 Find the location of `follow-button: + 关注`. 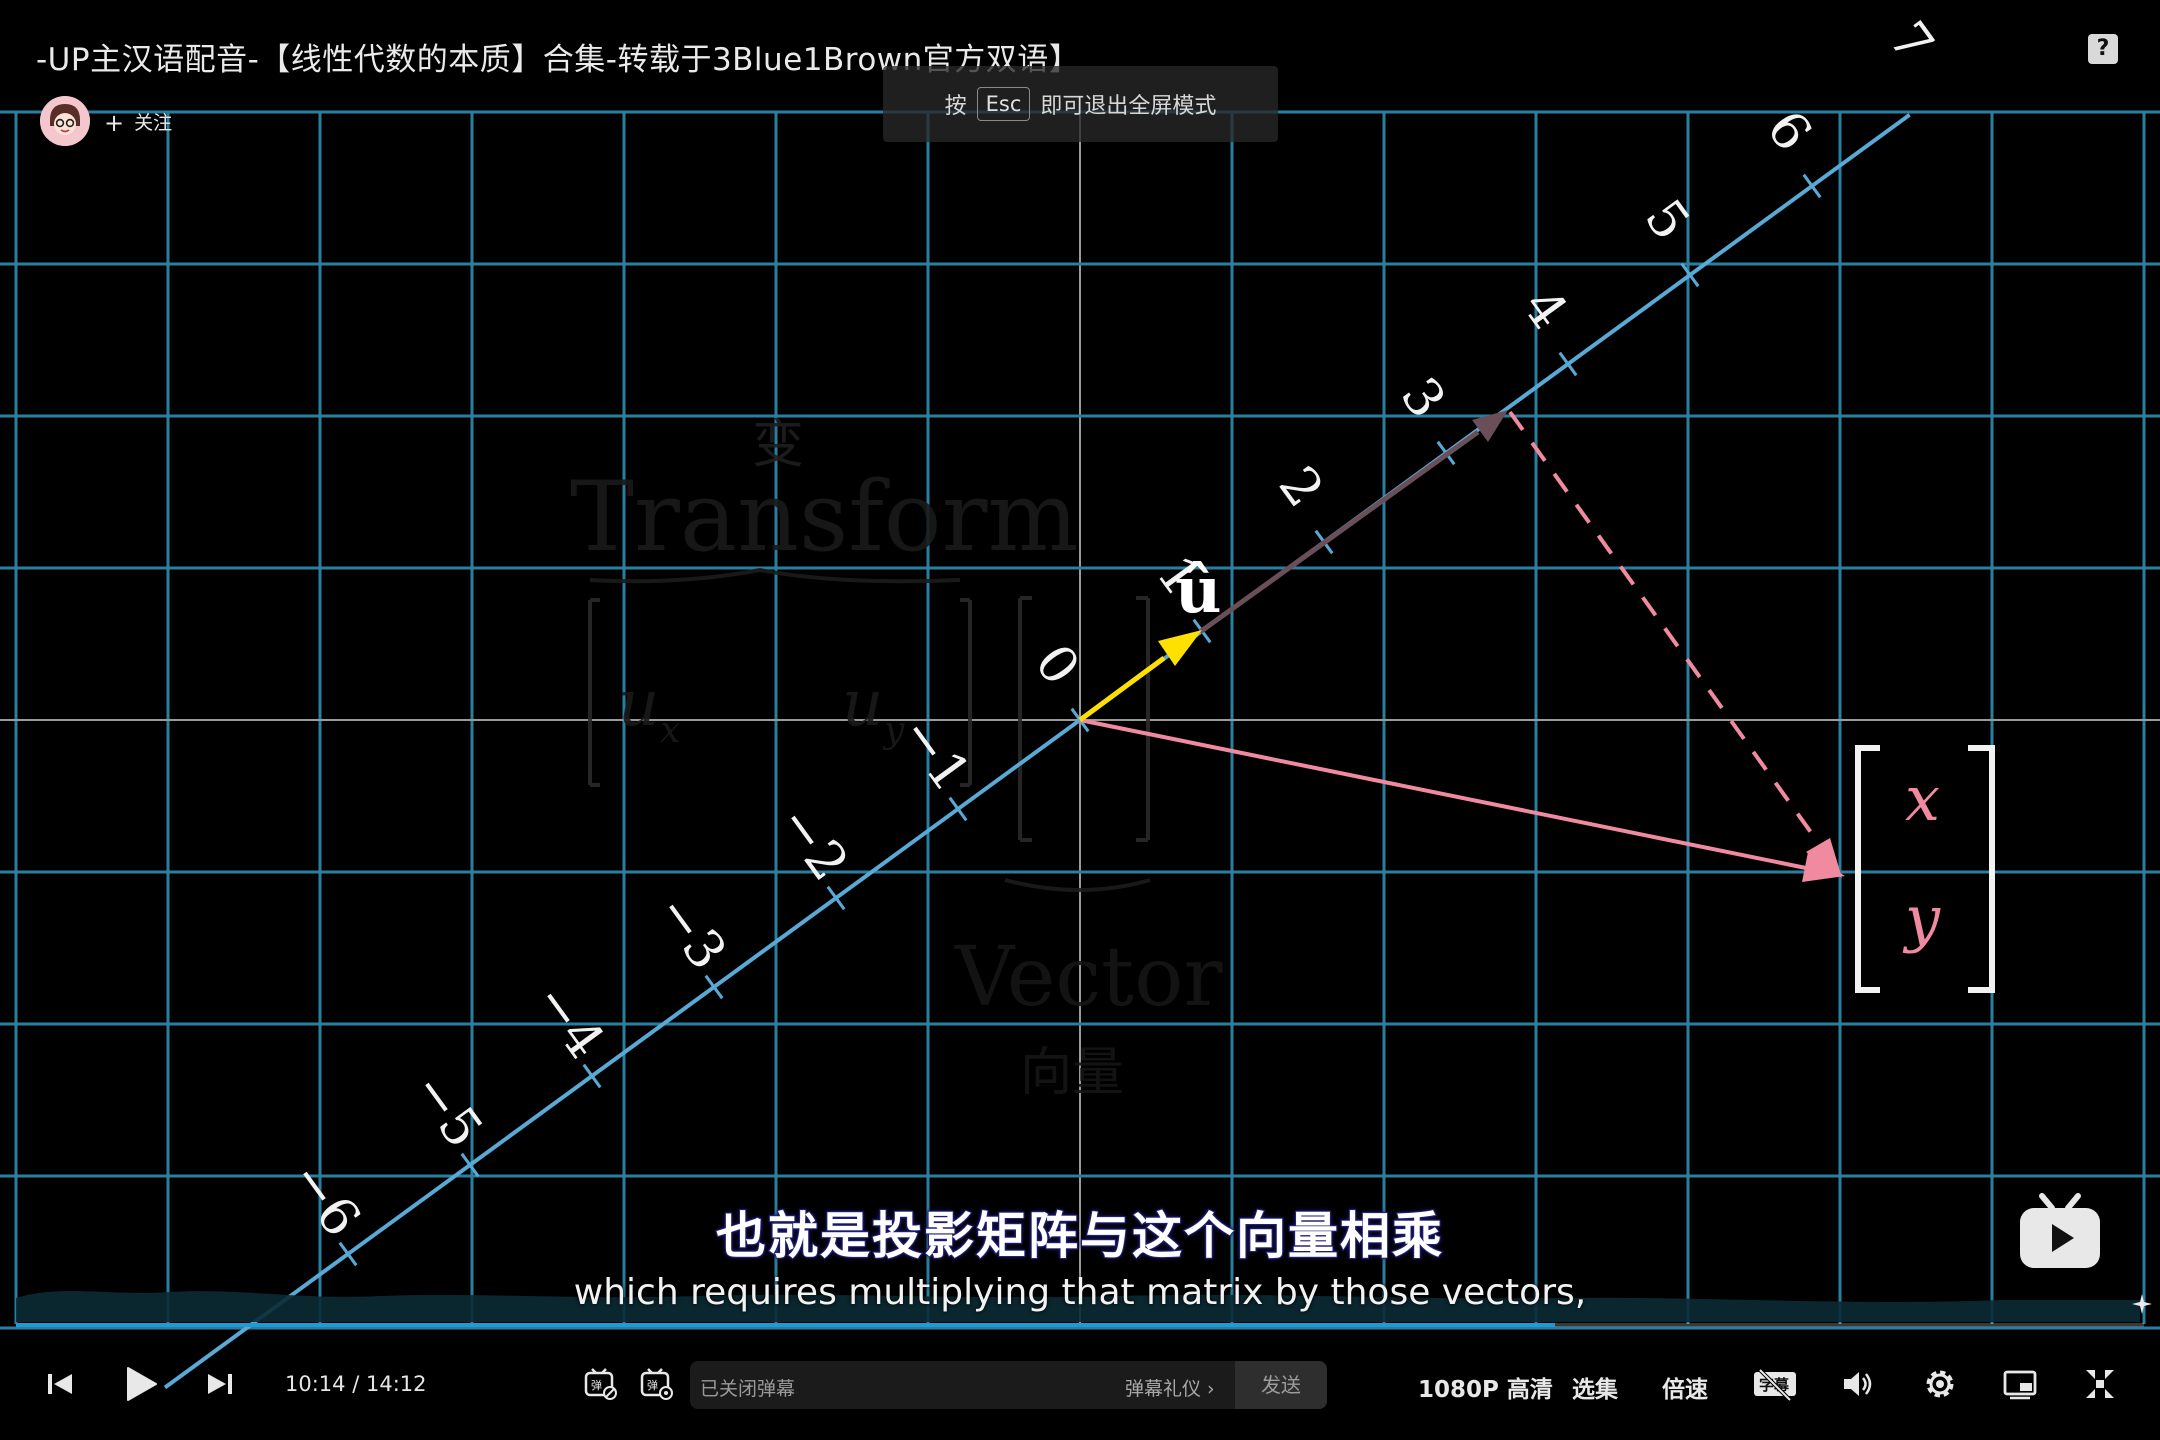

follow-button: + 关注 is located at coordinates (138, 122).